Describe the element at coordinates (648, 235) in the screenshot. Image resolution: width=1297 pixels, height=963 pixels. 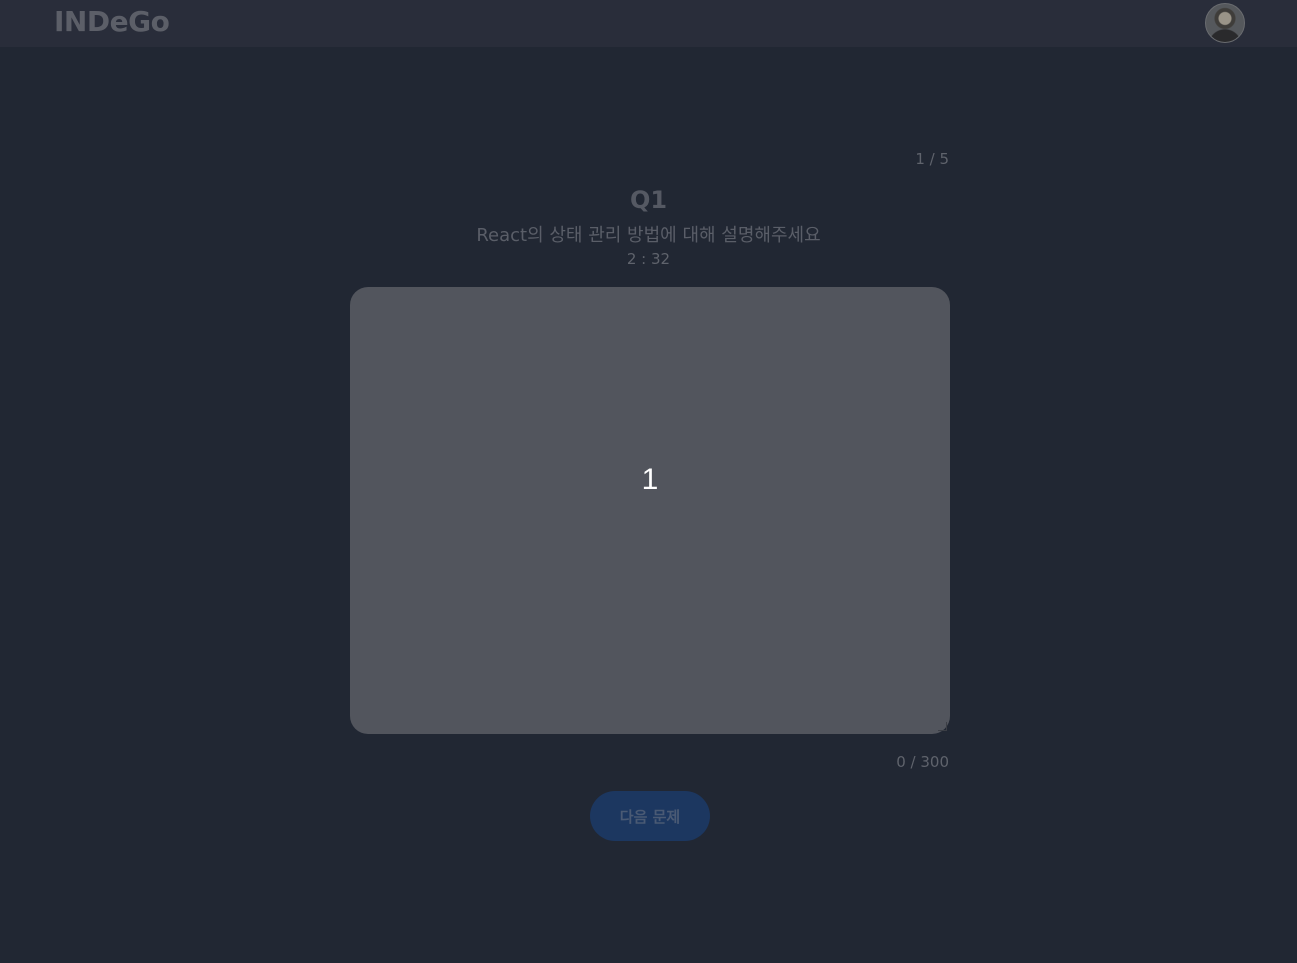
I see `question-text: React의 상태 관리 방법에 대해 설명해주세요` at that location.